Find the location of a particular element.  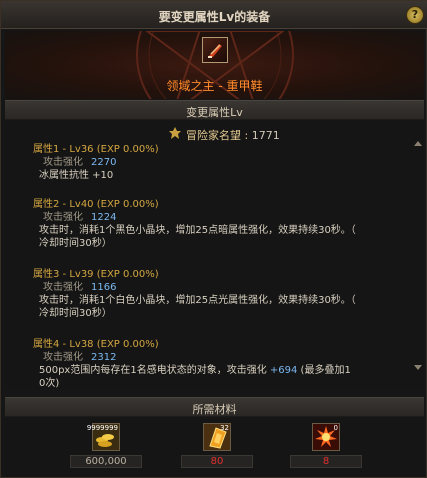

attribute-header: 属性2 - Lv40 (EXP 0.00%) is located at coordinates (96, 204).